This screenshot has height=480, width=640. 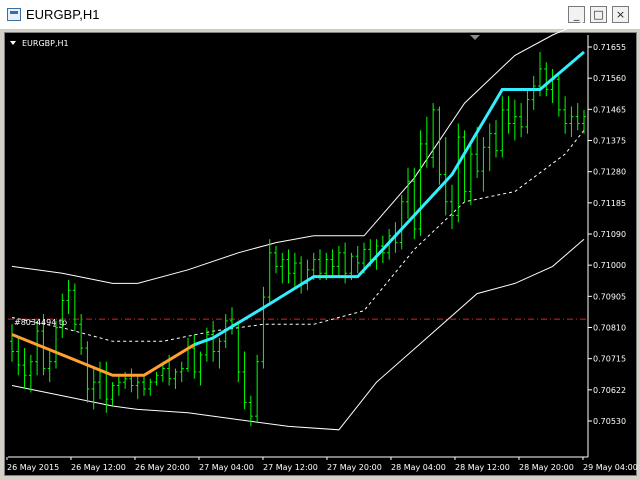 What do you see at coordinates (609, 328) in the screenshot?
I see `price-tick-label: 0.70810` at bounding box center [609, 328].